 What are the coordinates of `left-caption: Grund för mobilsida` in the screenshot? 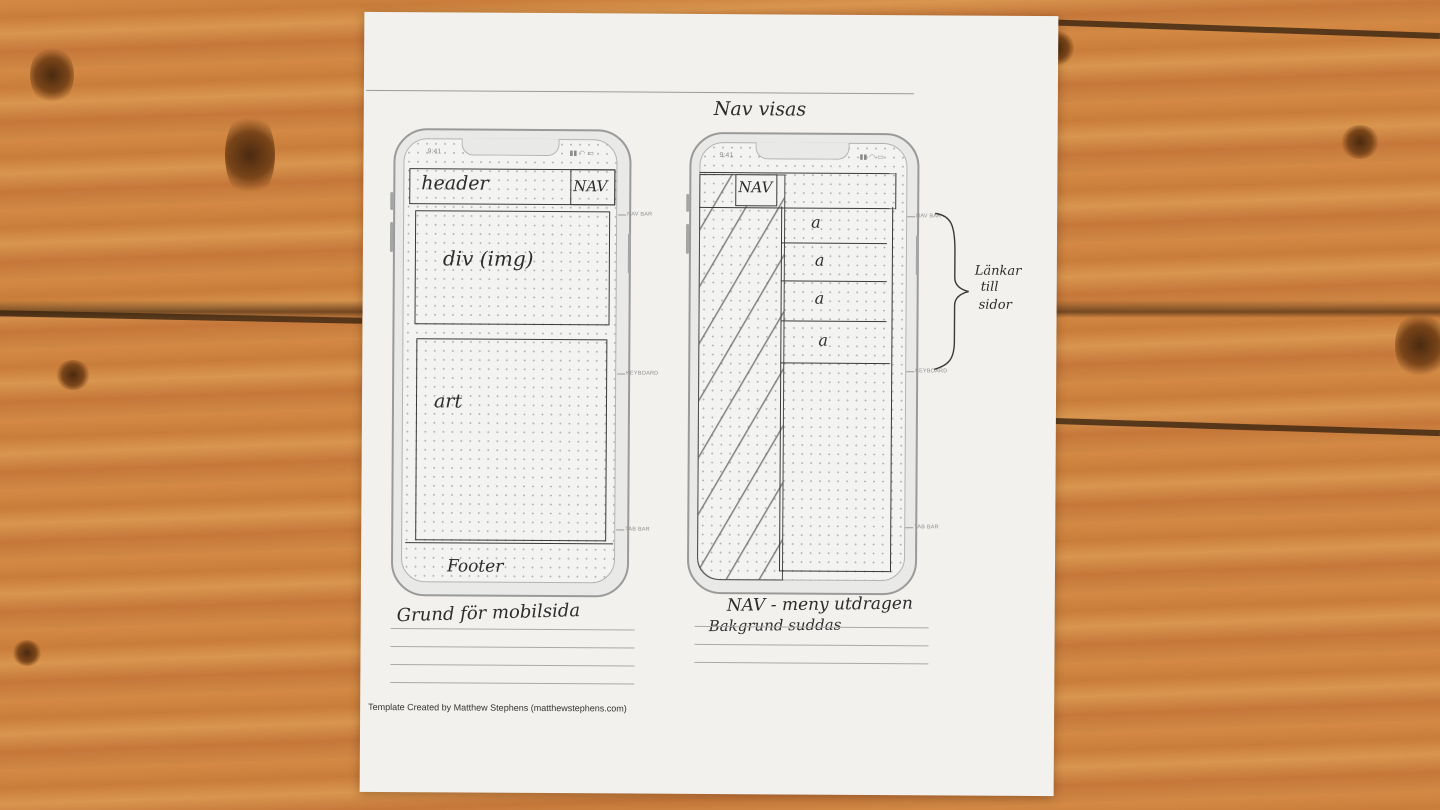 It's located at (488, 613).